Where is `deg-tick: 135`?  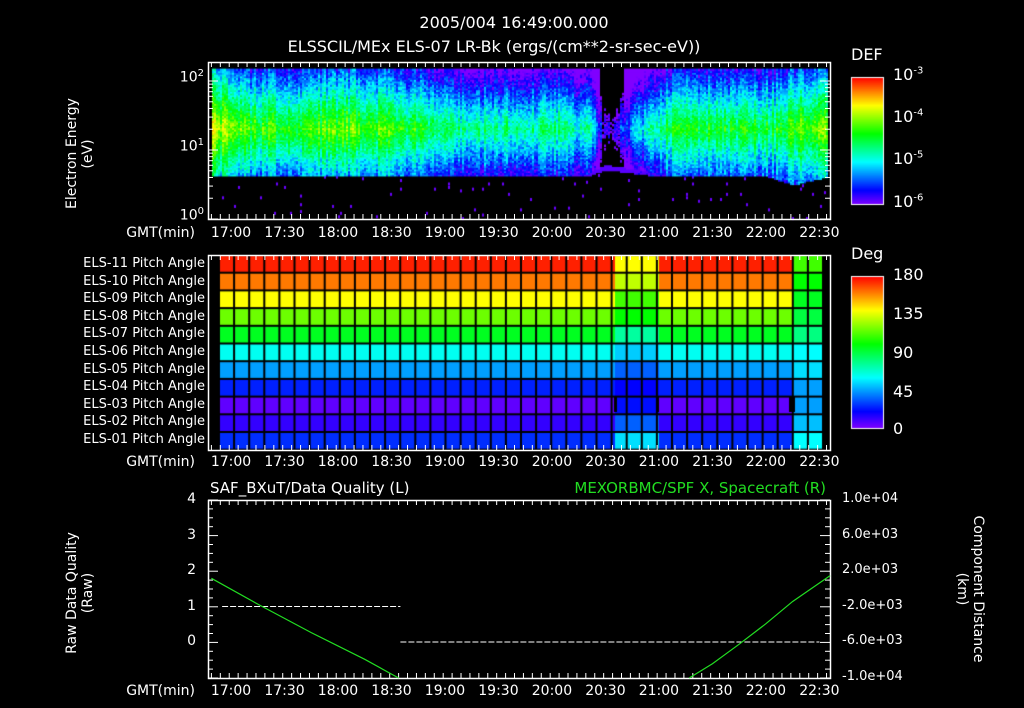
deg-tick: 135 is located at coordinates (908, 313).